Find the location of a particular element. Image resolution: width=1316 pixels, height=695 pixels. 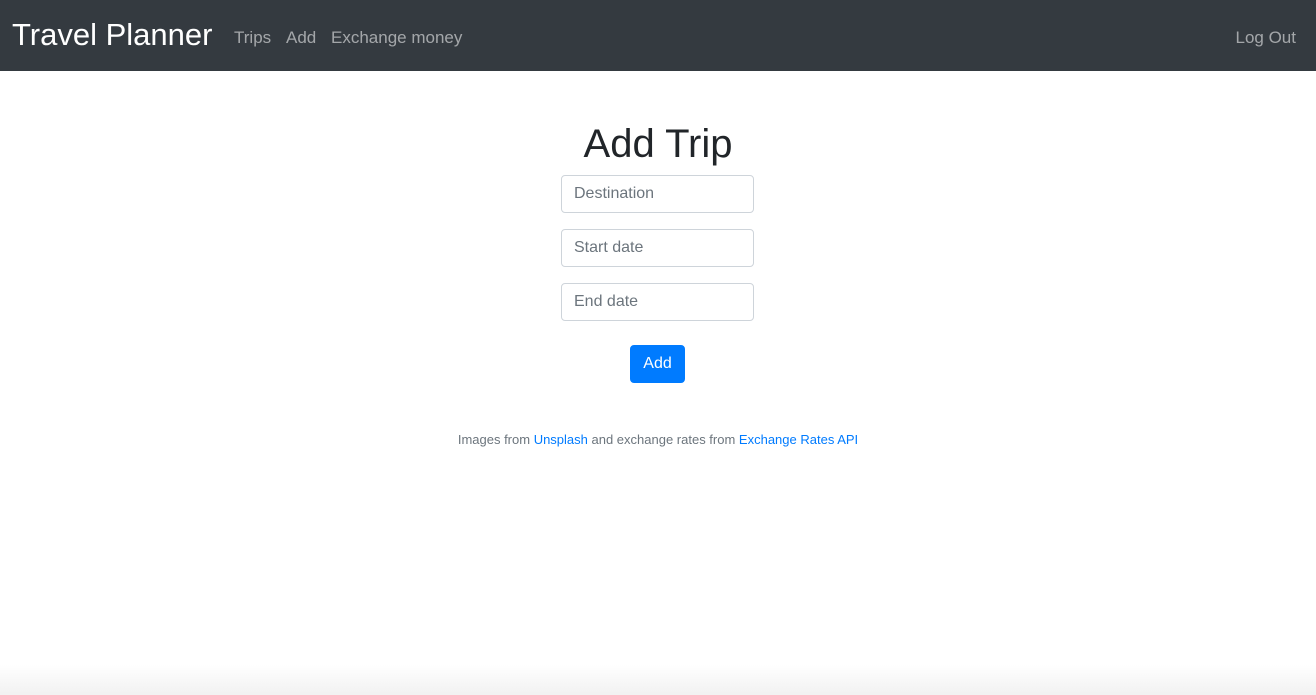

attribution-prefix: Images from is located at coordinates (495, 439).